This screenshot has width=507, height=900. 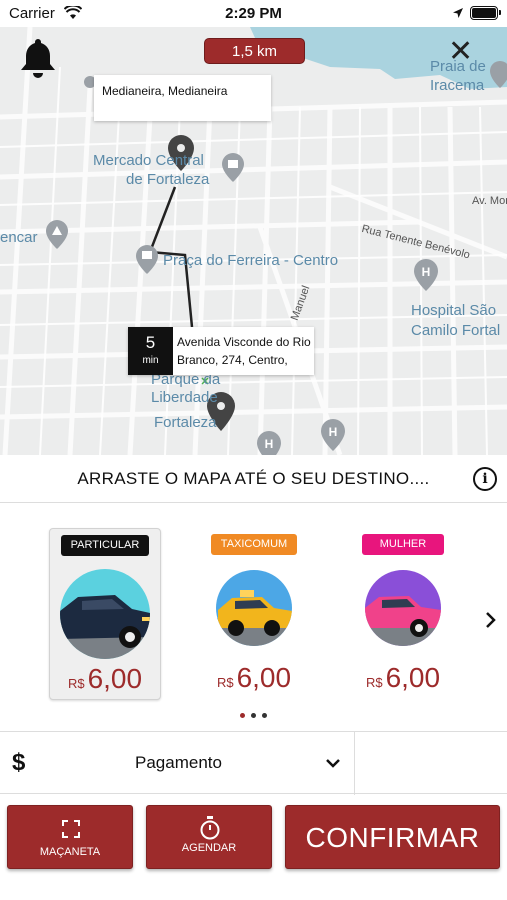 I want to click on eta-value: 5, so click(x=150, y=342).